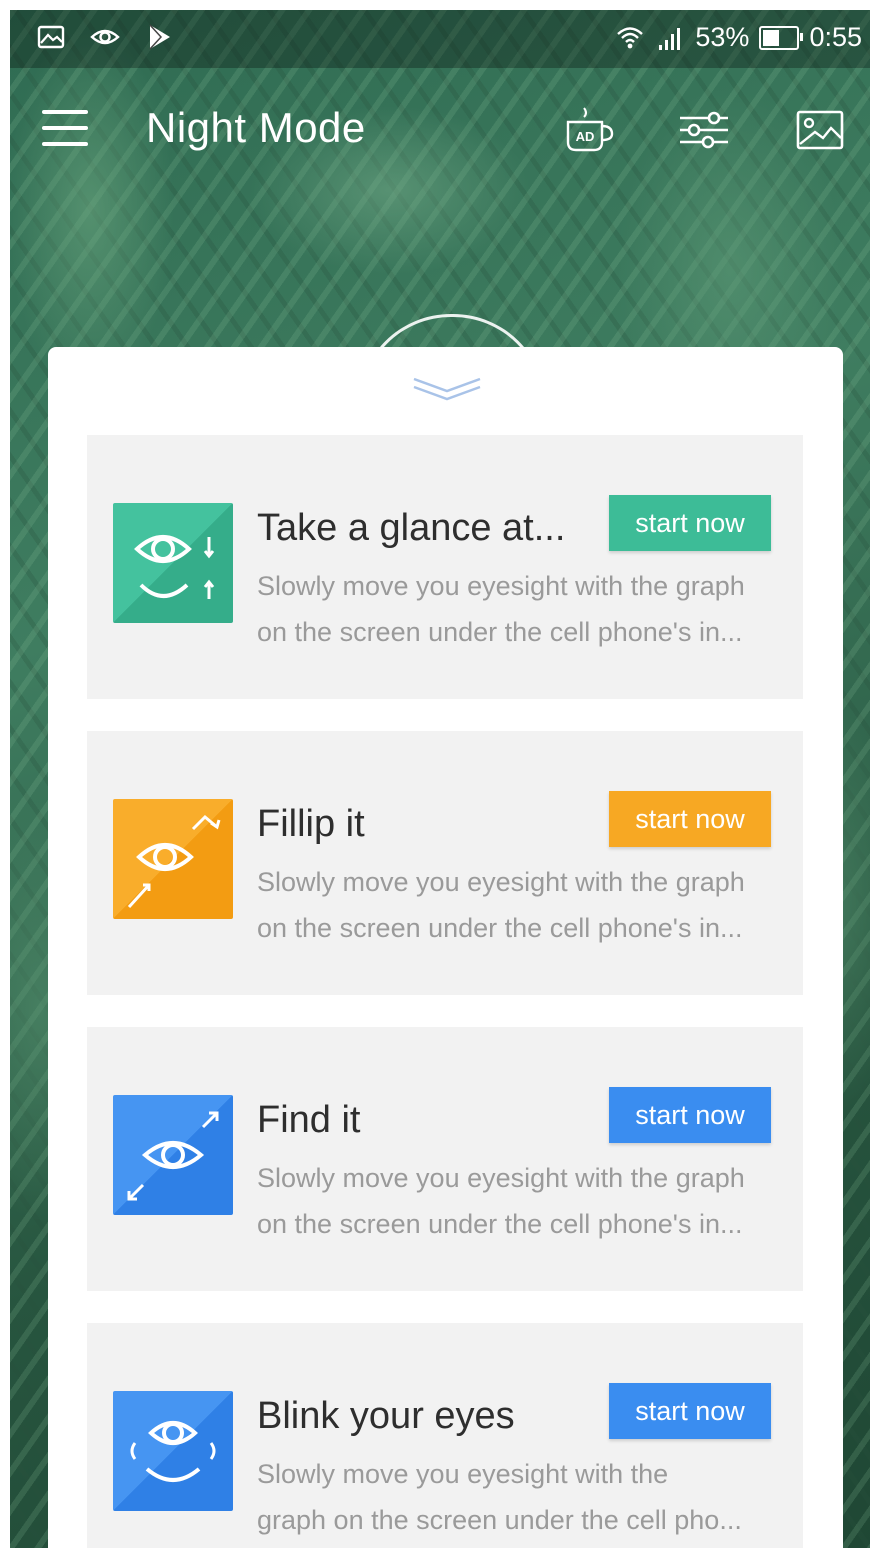 The image size is (870, 1548). I want to click on settings-sliders-button, so click(704, 130).